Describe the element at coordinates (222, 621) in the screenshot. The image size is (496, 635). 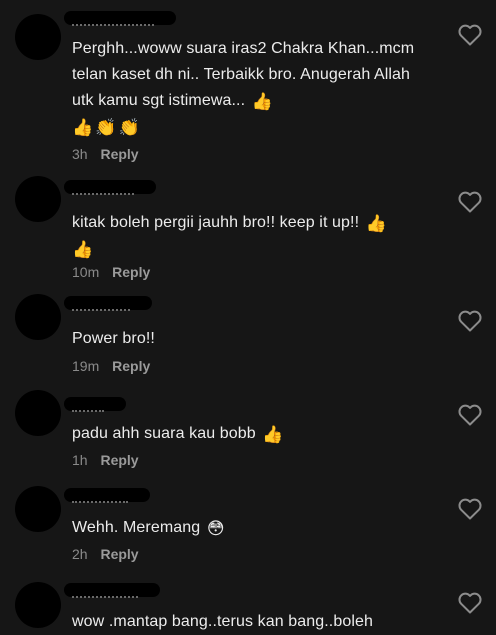
I see `comment-text: wow .mantap bang..terus kan bang..boleh` at that location.